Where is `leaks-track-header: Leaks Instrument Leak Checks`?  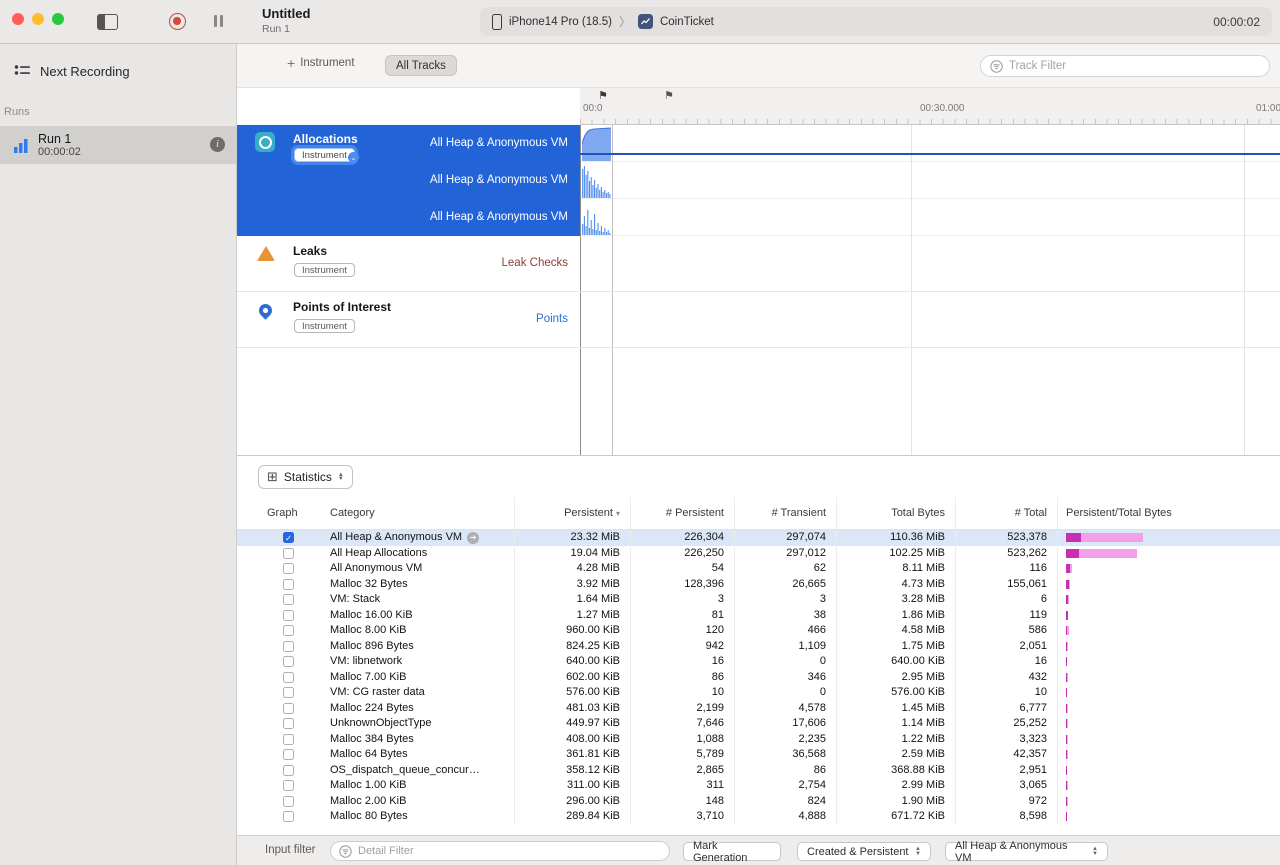
leaks-track-header: Leaks Instrument Leak Checks is located at coordinates (408, 263).